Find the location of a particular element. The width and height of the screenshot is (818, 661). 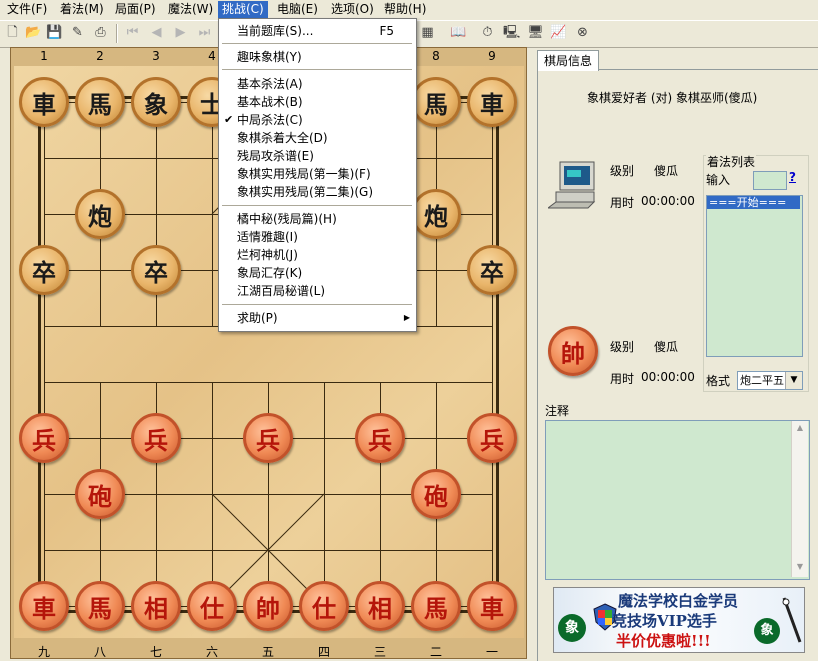

menu-position: 局面(P) is located at coordinates (135, 9).